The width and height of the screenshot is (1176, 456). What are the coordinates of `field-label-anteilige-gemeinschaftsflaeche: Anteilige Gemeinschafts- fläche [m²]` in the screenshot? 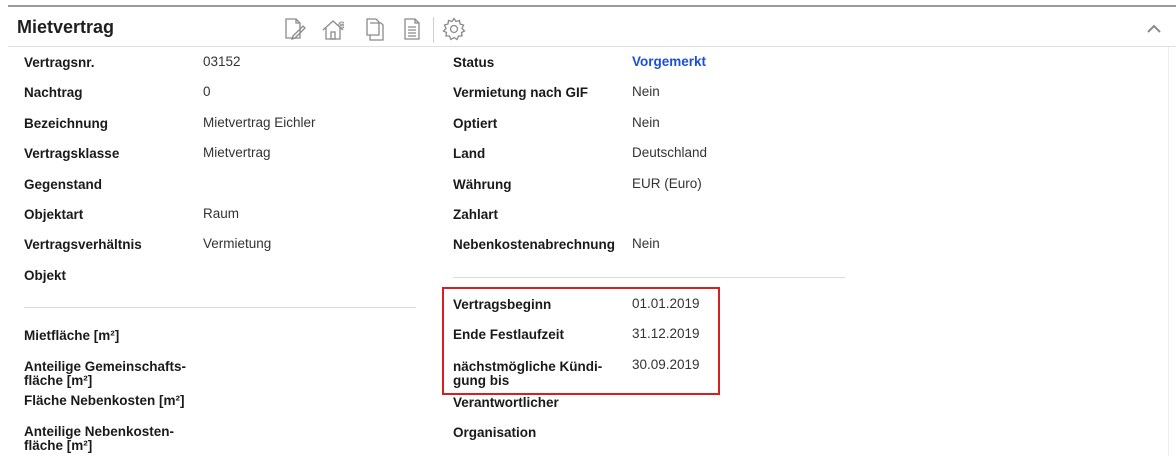 It's located at (105, 373).